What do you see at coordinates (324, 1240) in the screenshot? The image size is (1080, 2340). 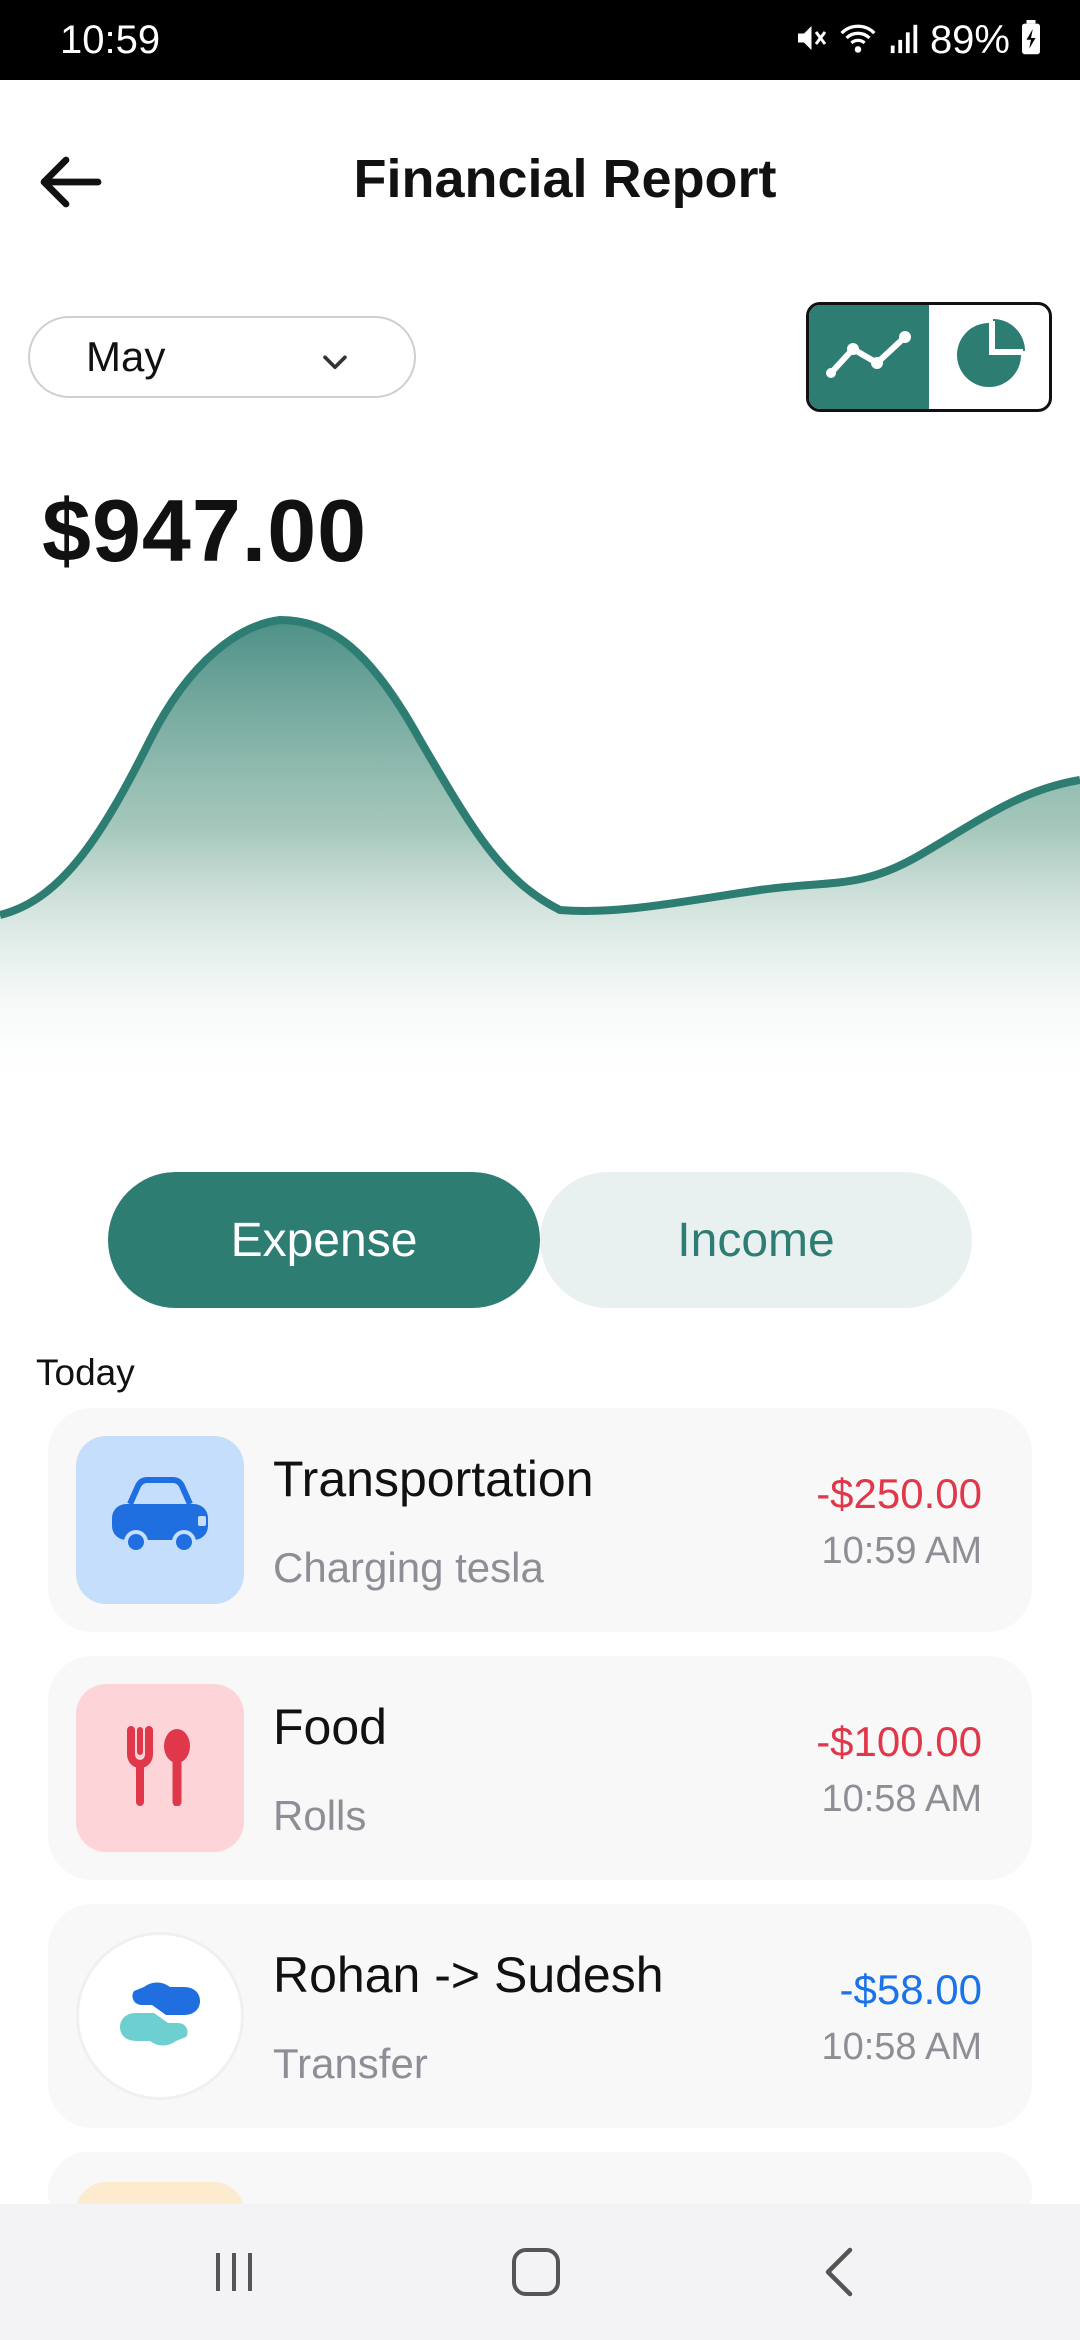 I see `tab-expense: Expense` at bounding box center [324, 1240].